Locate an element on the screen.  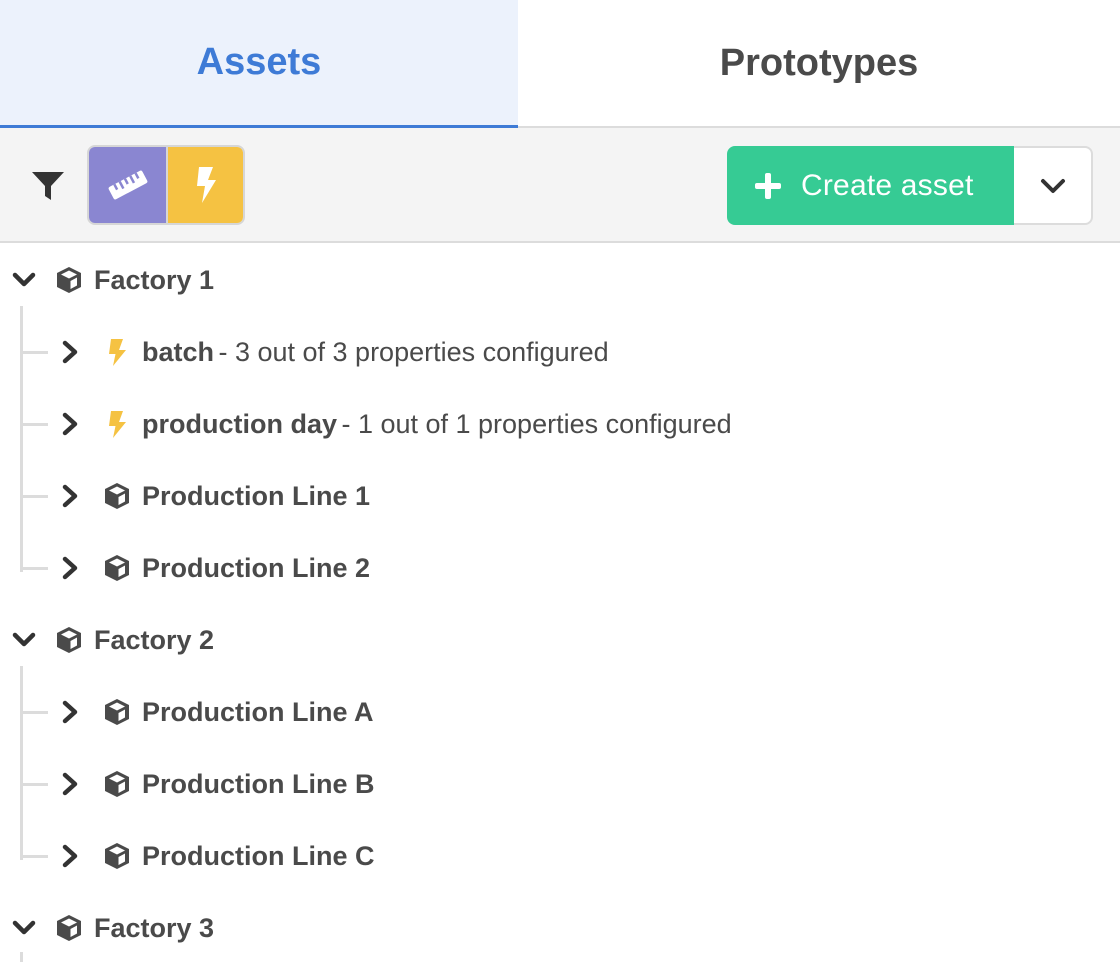
node-description: - 1 out of 1 properties configured is located at coordinates (536, 423).